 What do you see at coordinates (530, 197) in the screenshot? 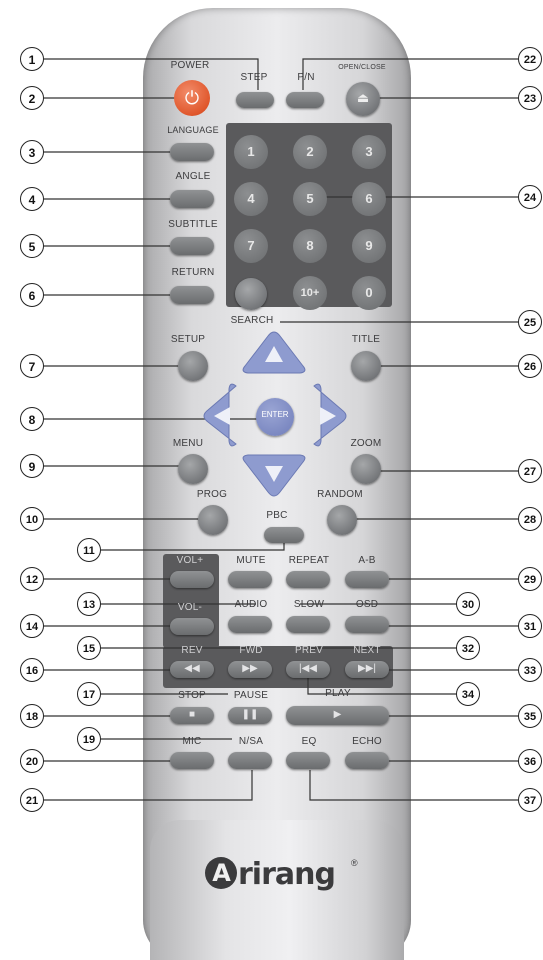
I see `callout-24: 24` at bounding box center [530, 197].